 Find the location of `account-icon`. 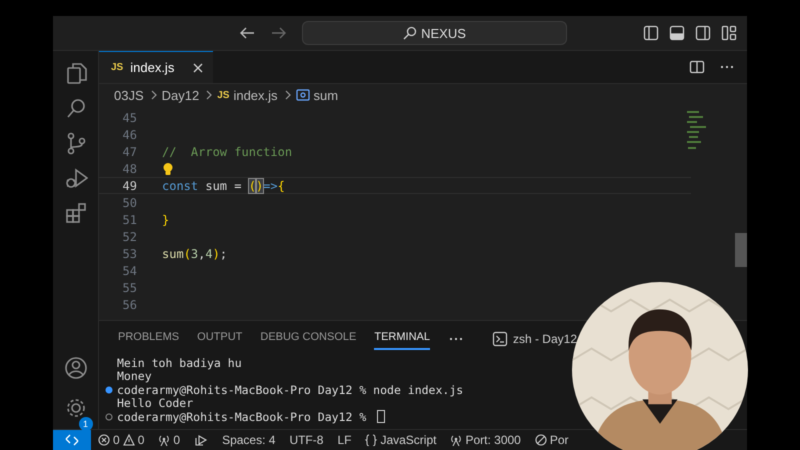

account-icon is located at coordinates (76, 368).